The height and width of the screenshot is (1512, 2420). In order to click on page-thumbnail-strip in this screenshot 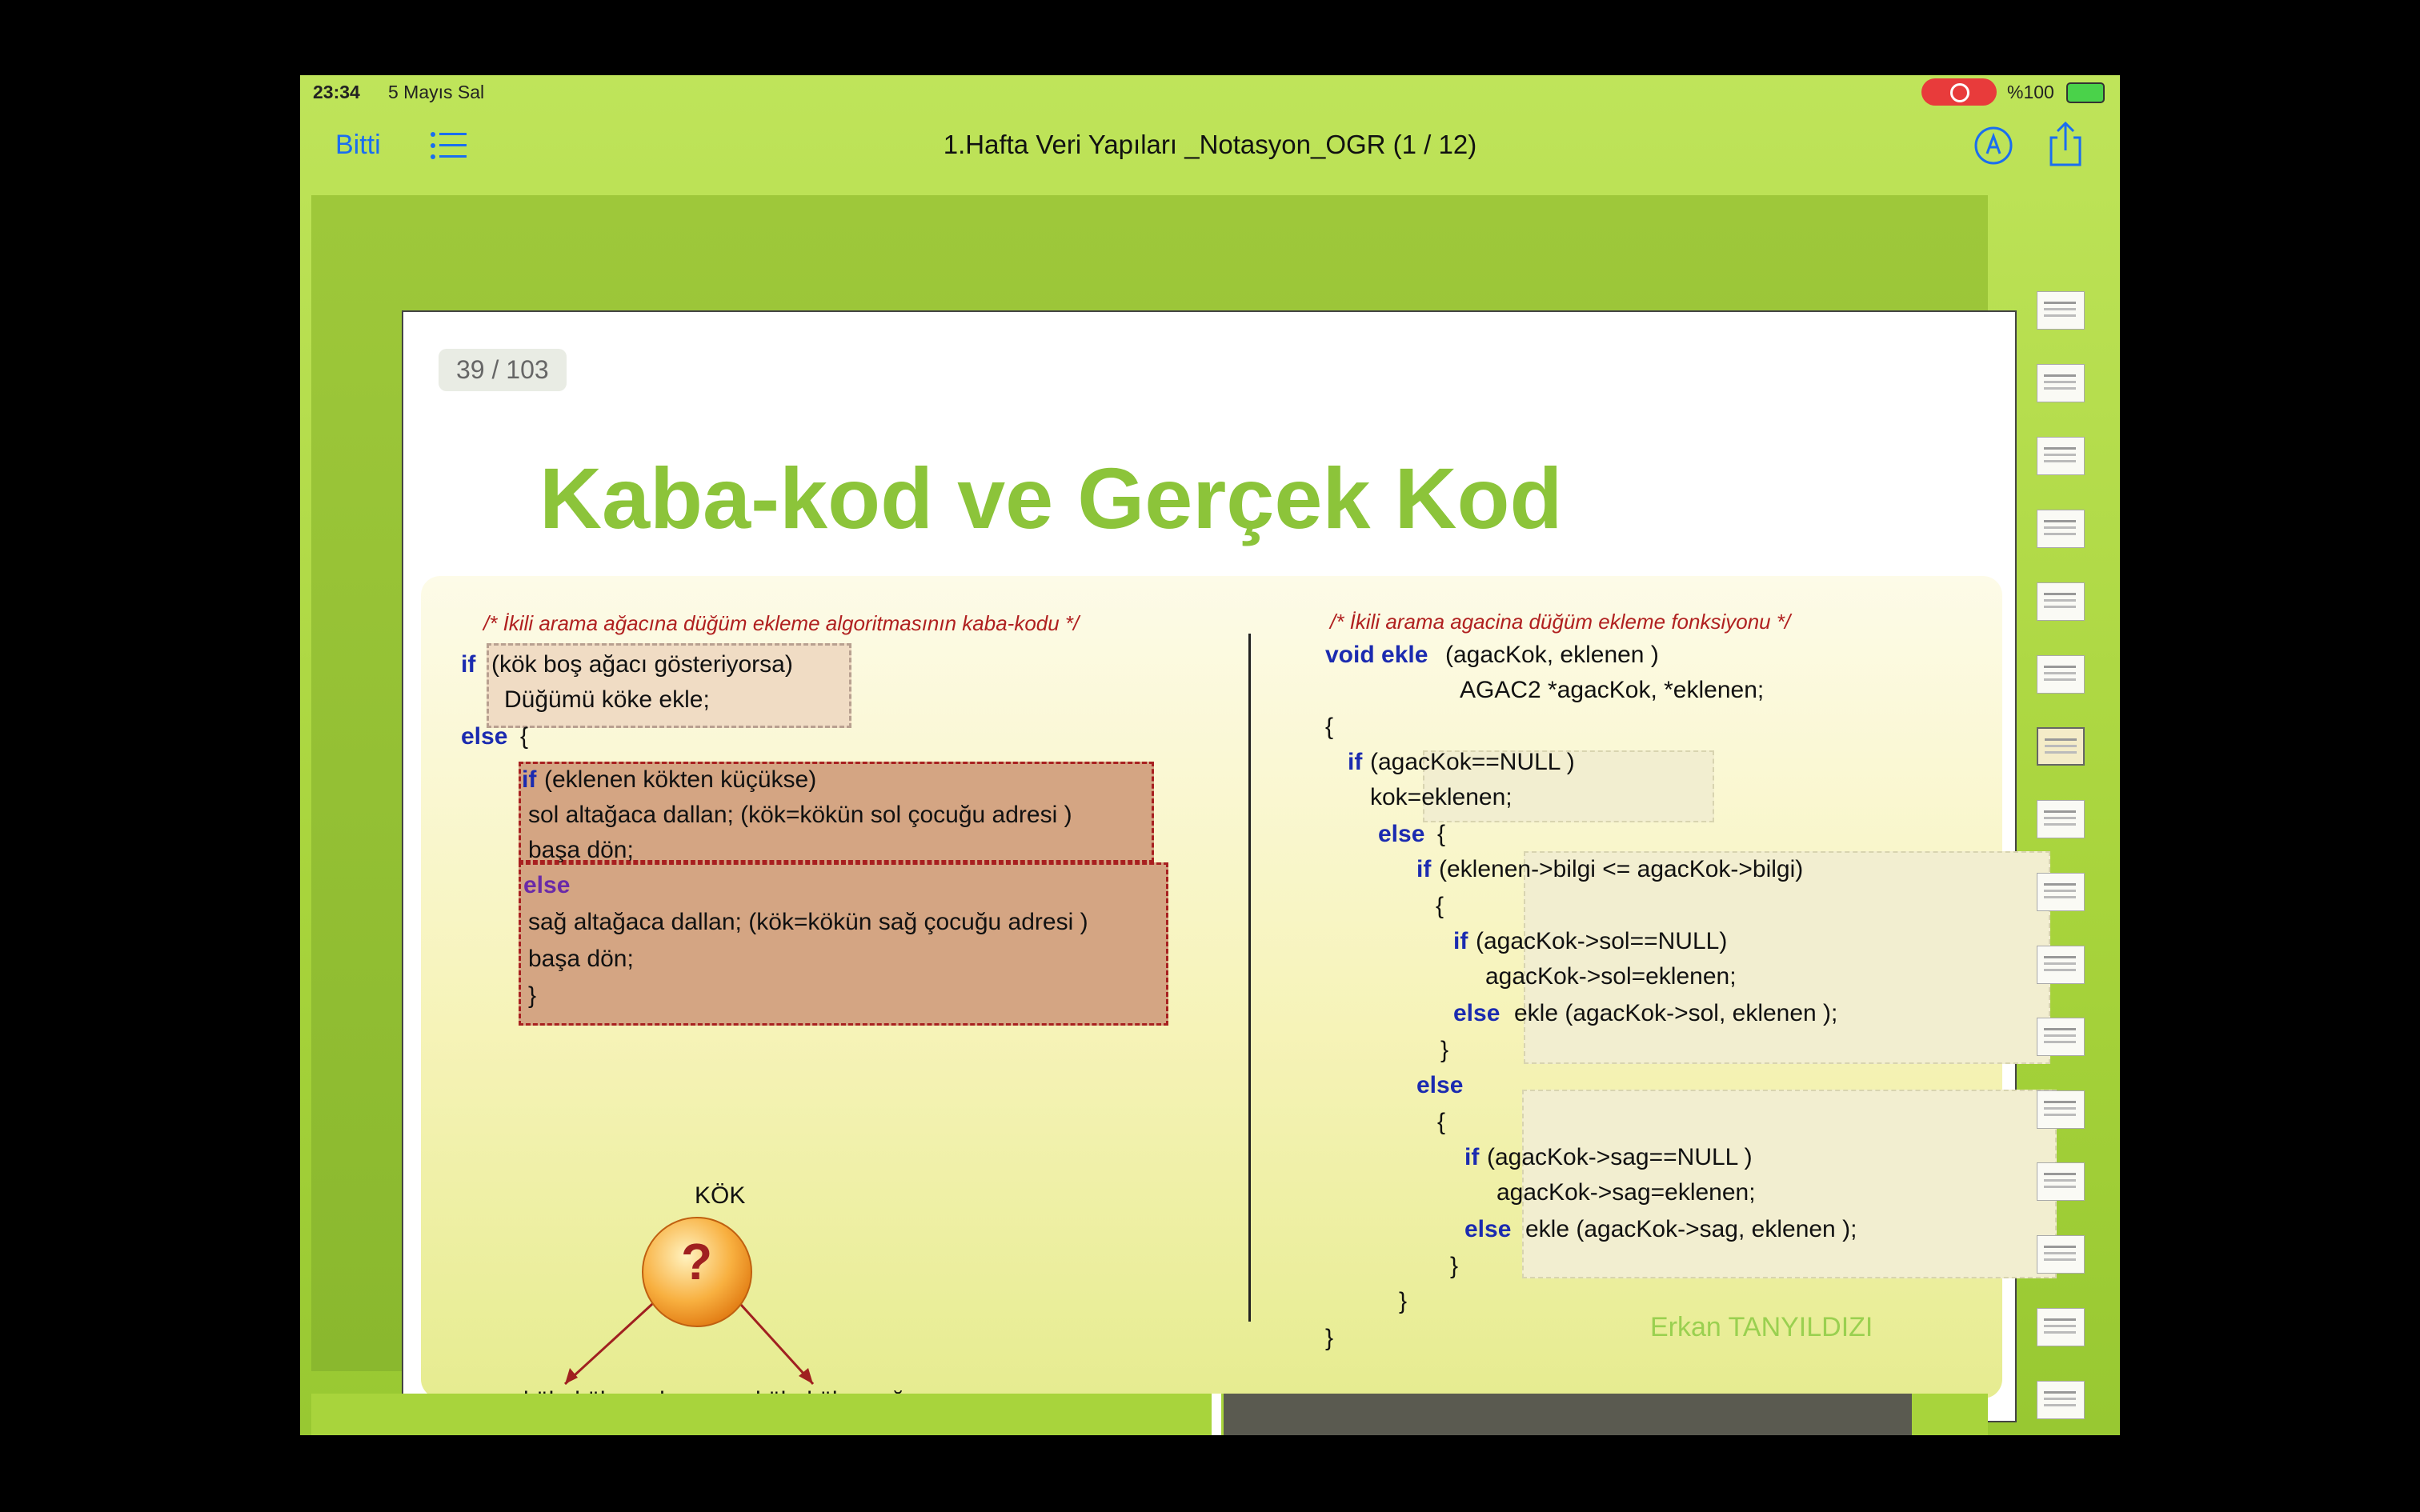, I will do `click(2061, 813)`.